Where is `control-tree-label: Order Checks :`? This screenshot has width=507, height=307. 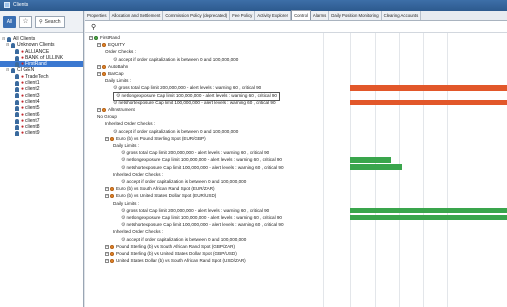
control-tree-label: Order Checks : is located at coordinates (120, 52).